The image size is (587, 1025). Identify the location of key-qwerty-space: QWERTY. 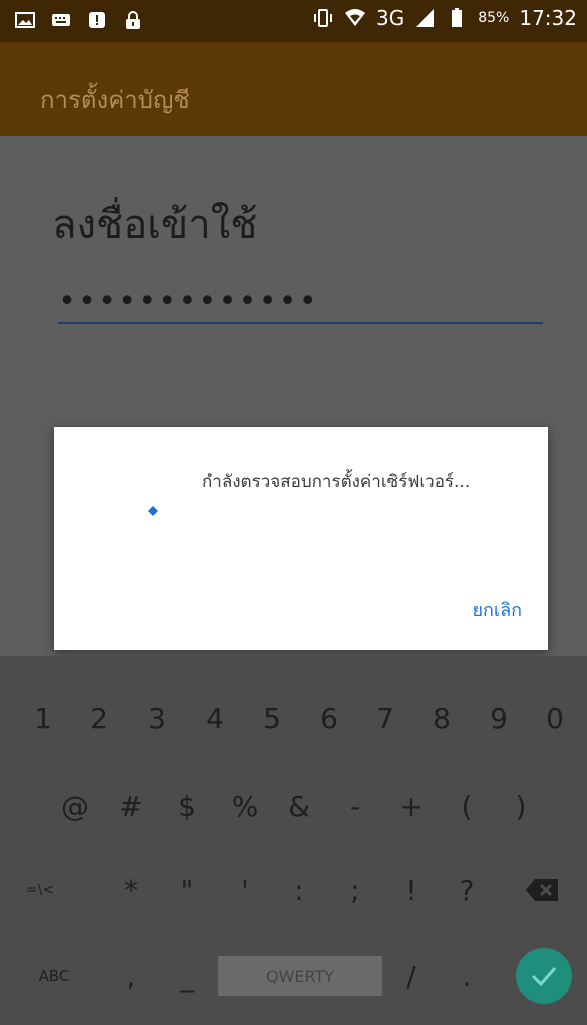
(300, 976).